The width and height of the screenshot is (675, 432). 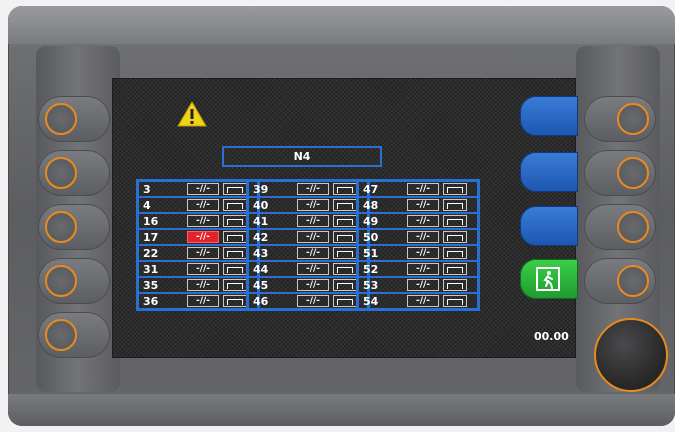 What do you see at coordinates (371, 269) in the screenshot?
I see `zone-number: 52` at bounding box center [371, 269].